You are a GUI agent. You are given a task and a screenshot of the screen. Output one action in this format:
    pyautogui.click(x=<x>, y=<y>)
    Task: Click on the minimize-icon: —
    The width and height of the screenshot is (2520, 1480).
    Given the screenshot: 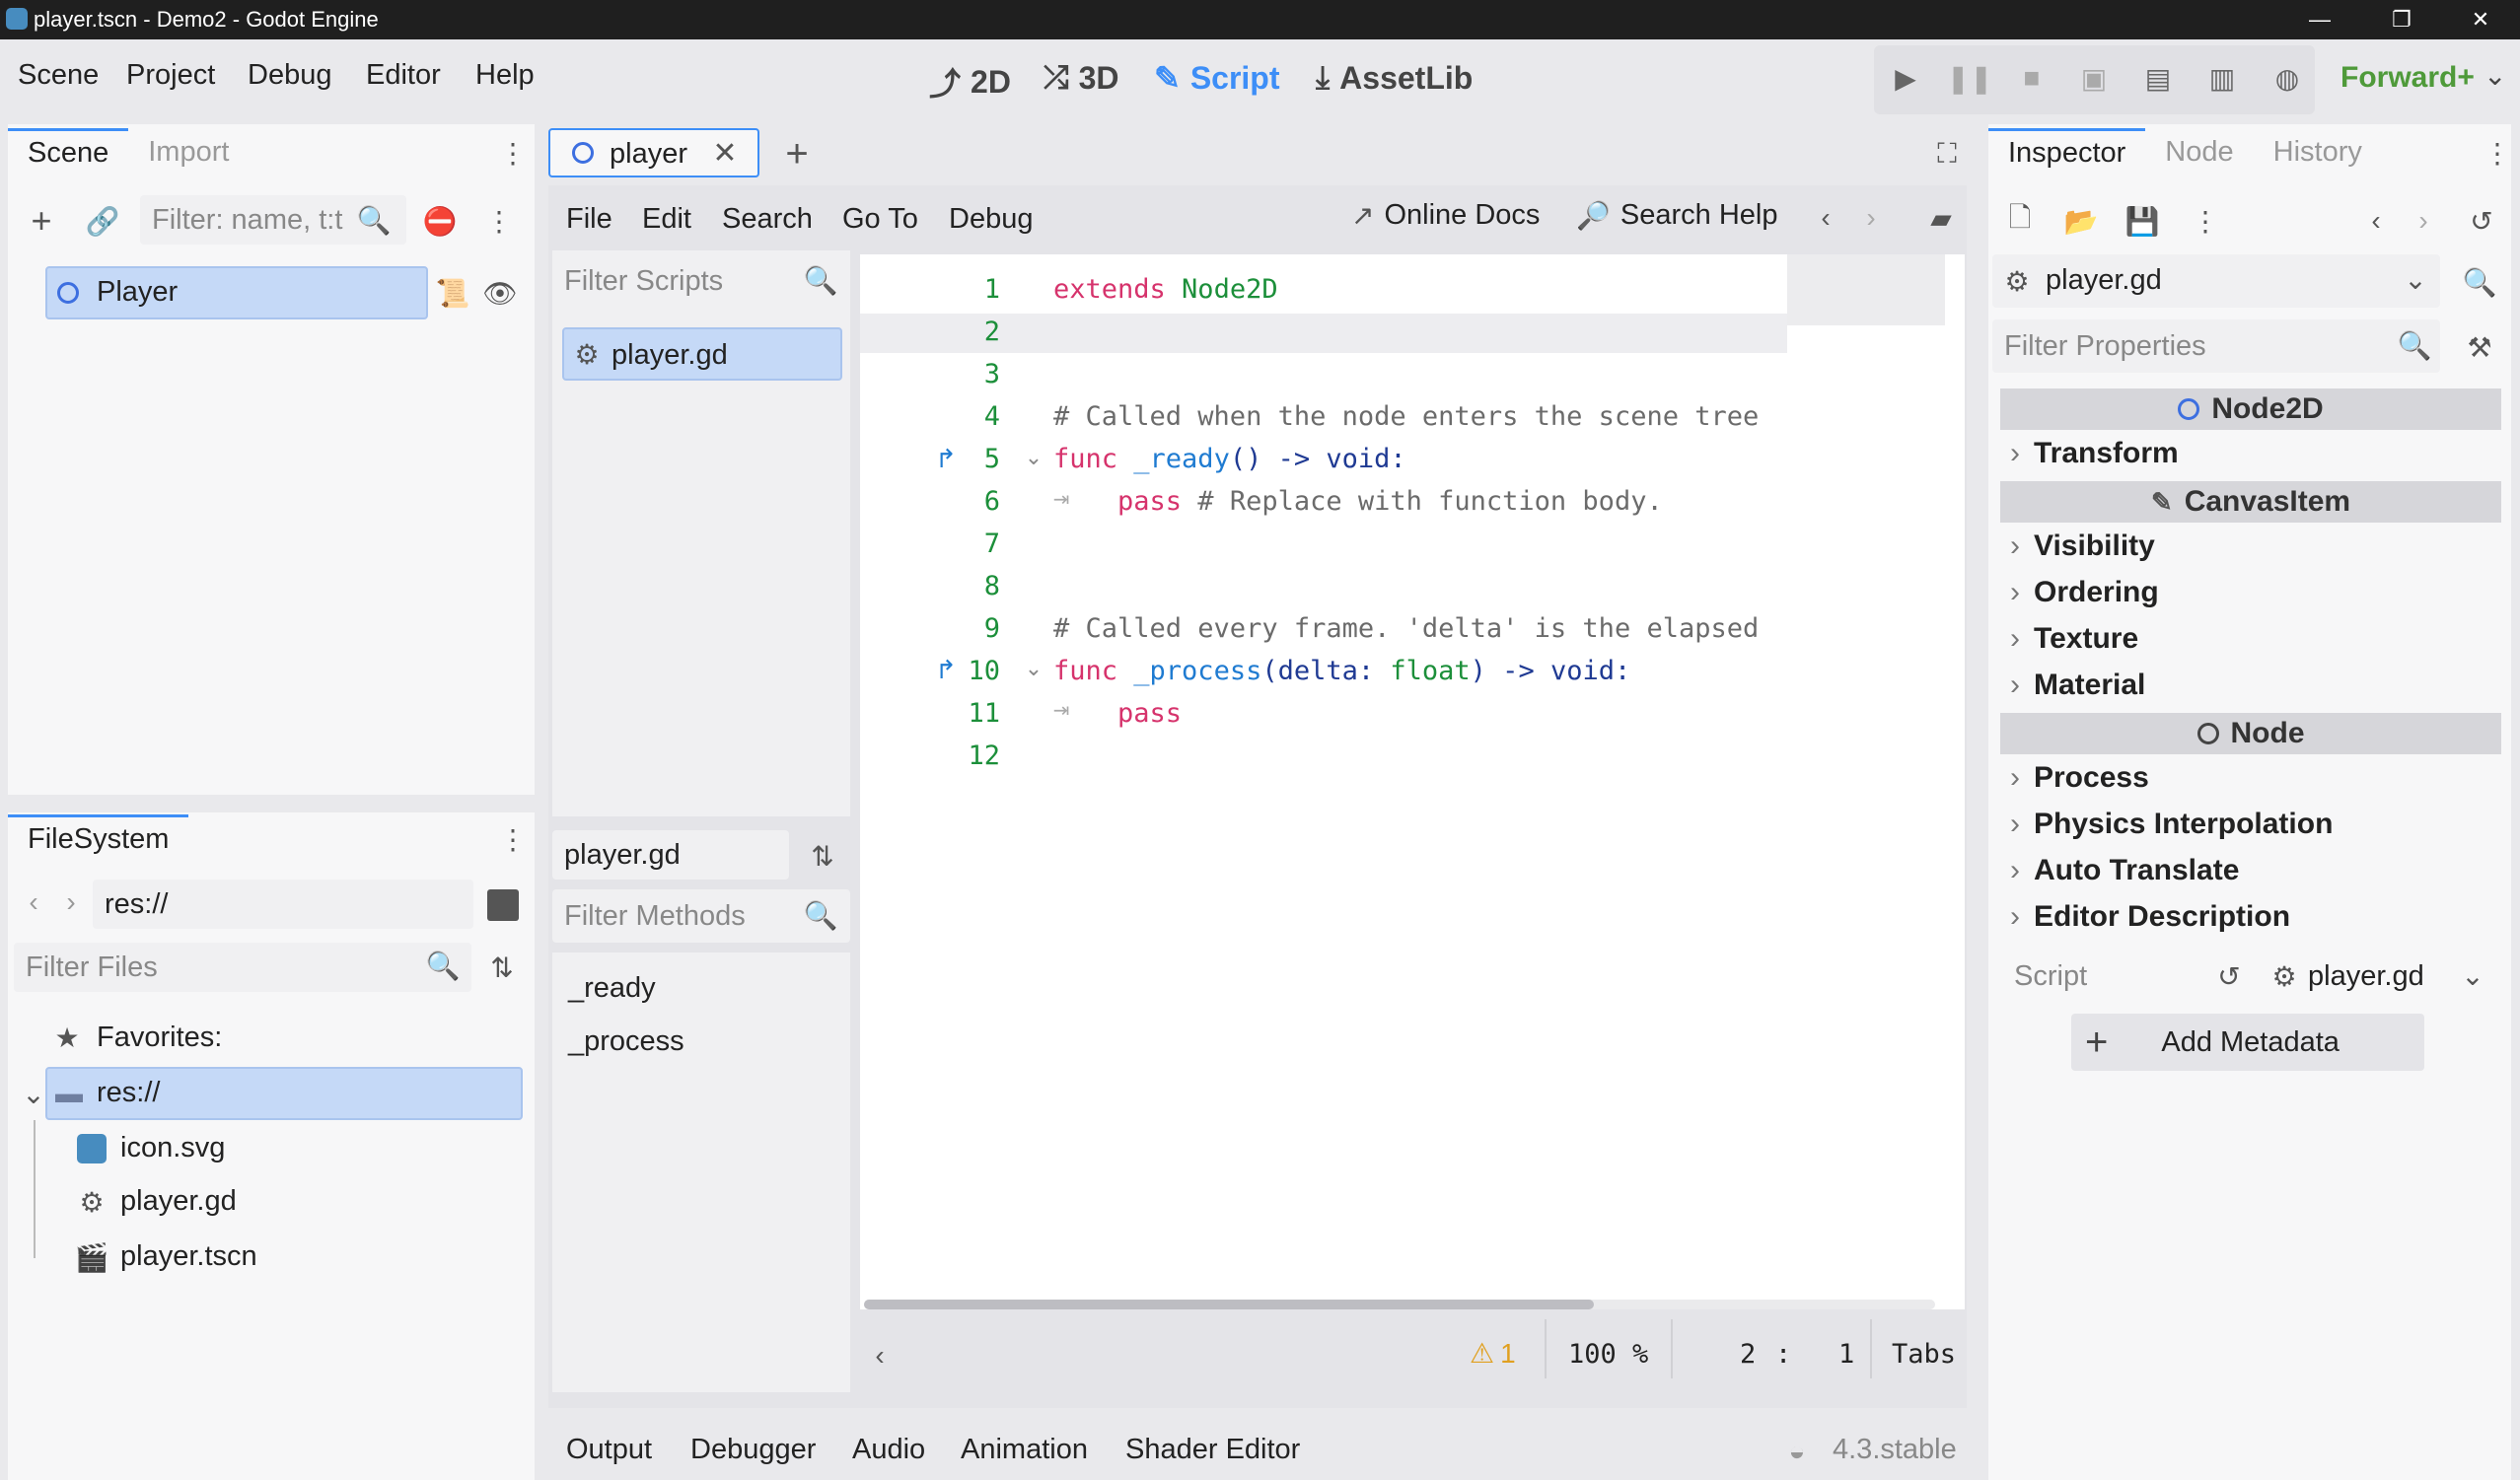 What is the action you would take?
    pyautogui.click(x=2319, y=19)
    